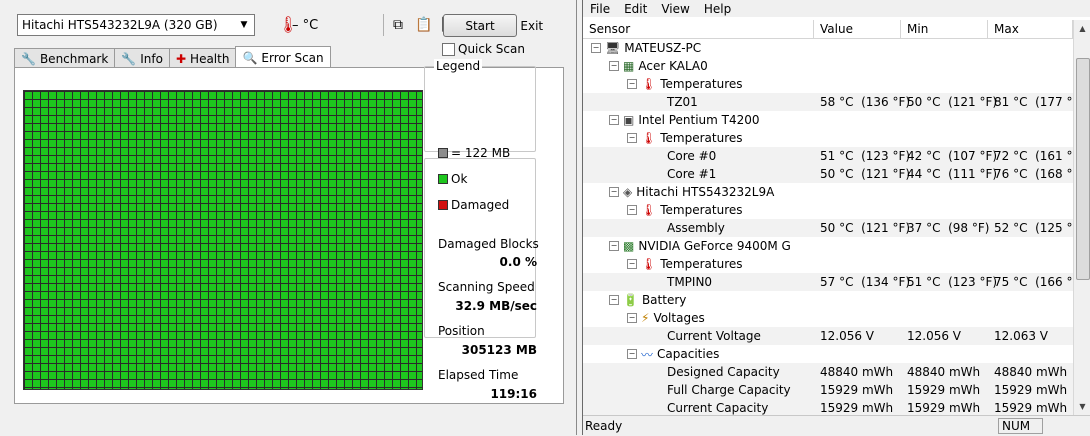 Image resolution: width=1090 pixels, height=436 pixels. Describe the element at coordinates (142, 58) in the screenshot. I see `tab-info: 🔧 Info` at that location.